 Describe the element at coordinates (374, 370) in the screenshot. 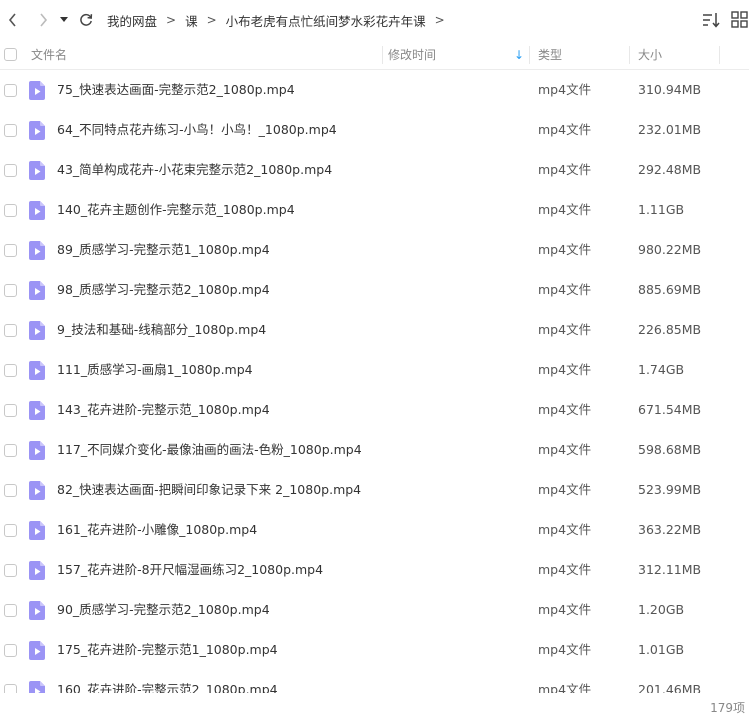

I see `file-row: 111_质感学习-画扇1_1080p.mp4 mp4文件 1.74GB` at that location.